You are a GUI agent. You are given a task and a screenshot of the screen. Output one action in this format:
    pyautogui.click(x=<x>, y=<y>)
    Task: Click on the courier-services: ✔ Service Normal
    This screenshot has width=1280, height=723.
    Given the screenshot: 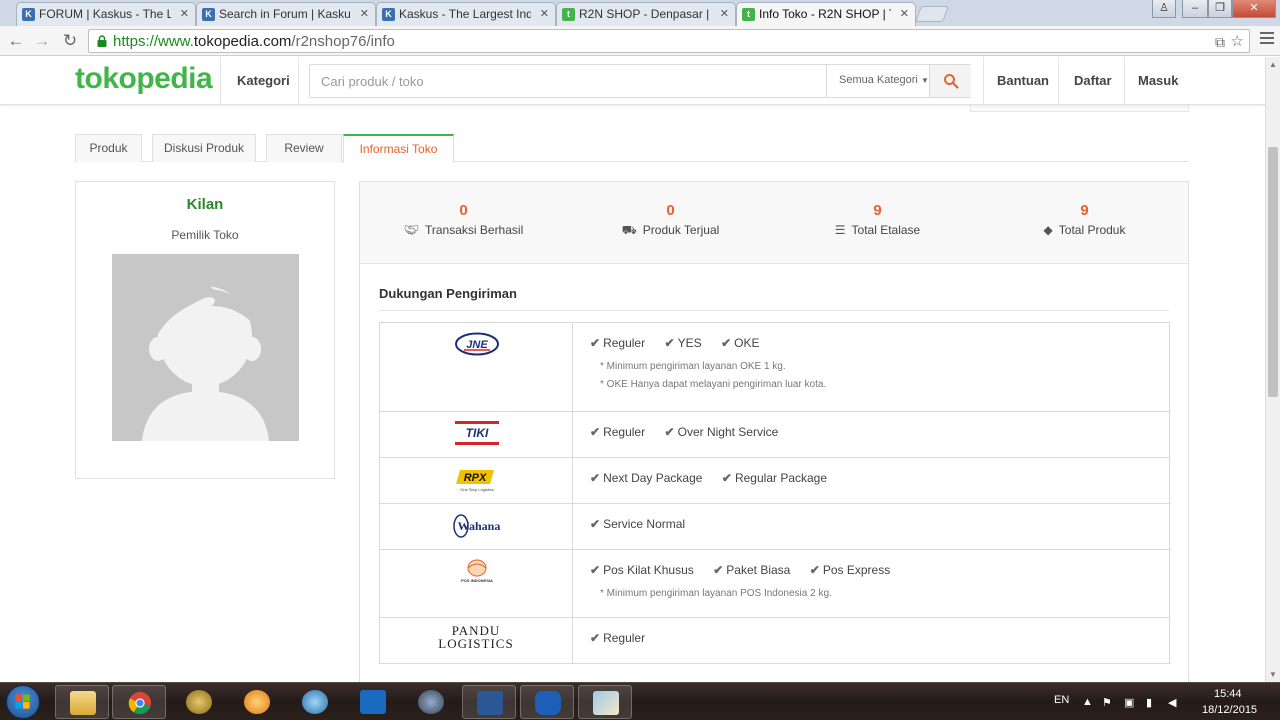 What is the action you would take?
    pyautogui.click(x=871, y=518)
    